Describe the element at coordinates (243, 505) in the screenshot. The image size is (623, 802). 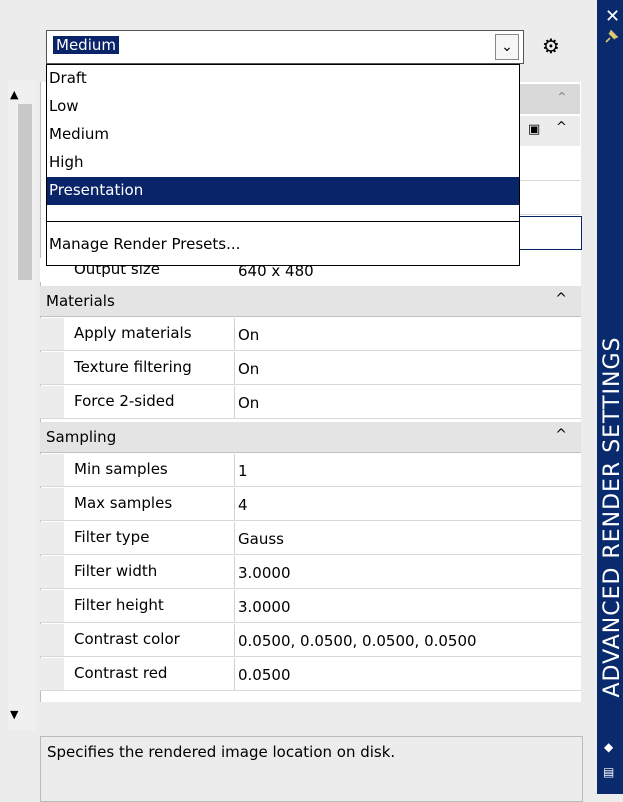
I see `property-value: 4` at that location.